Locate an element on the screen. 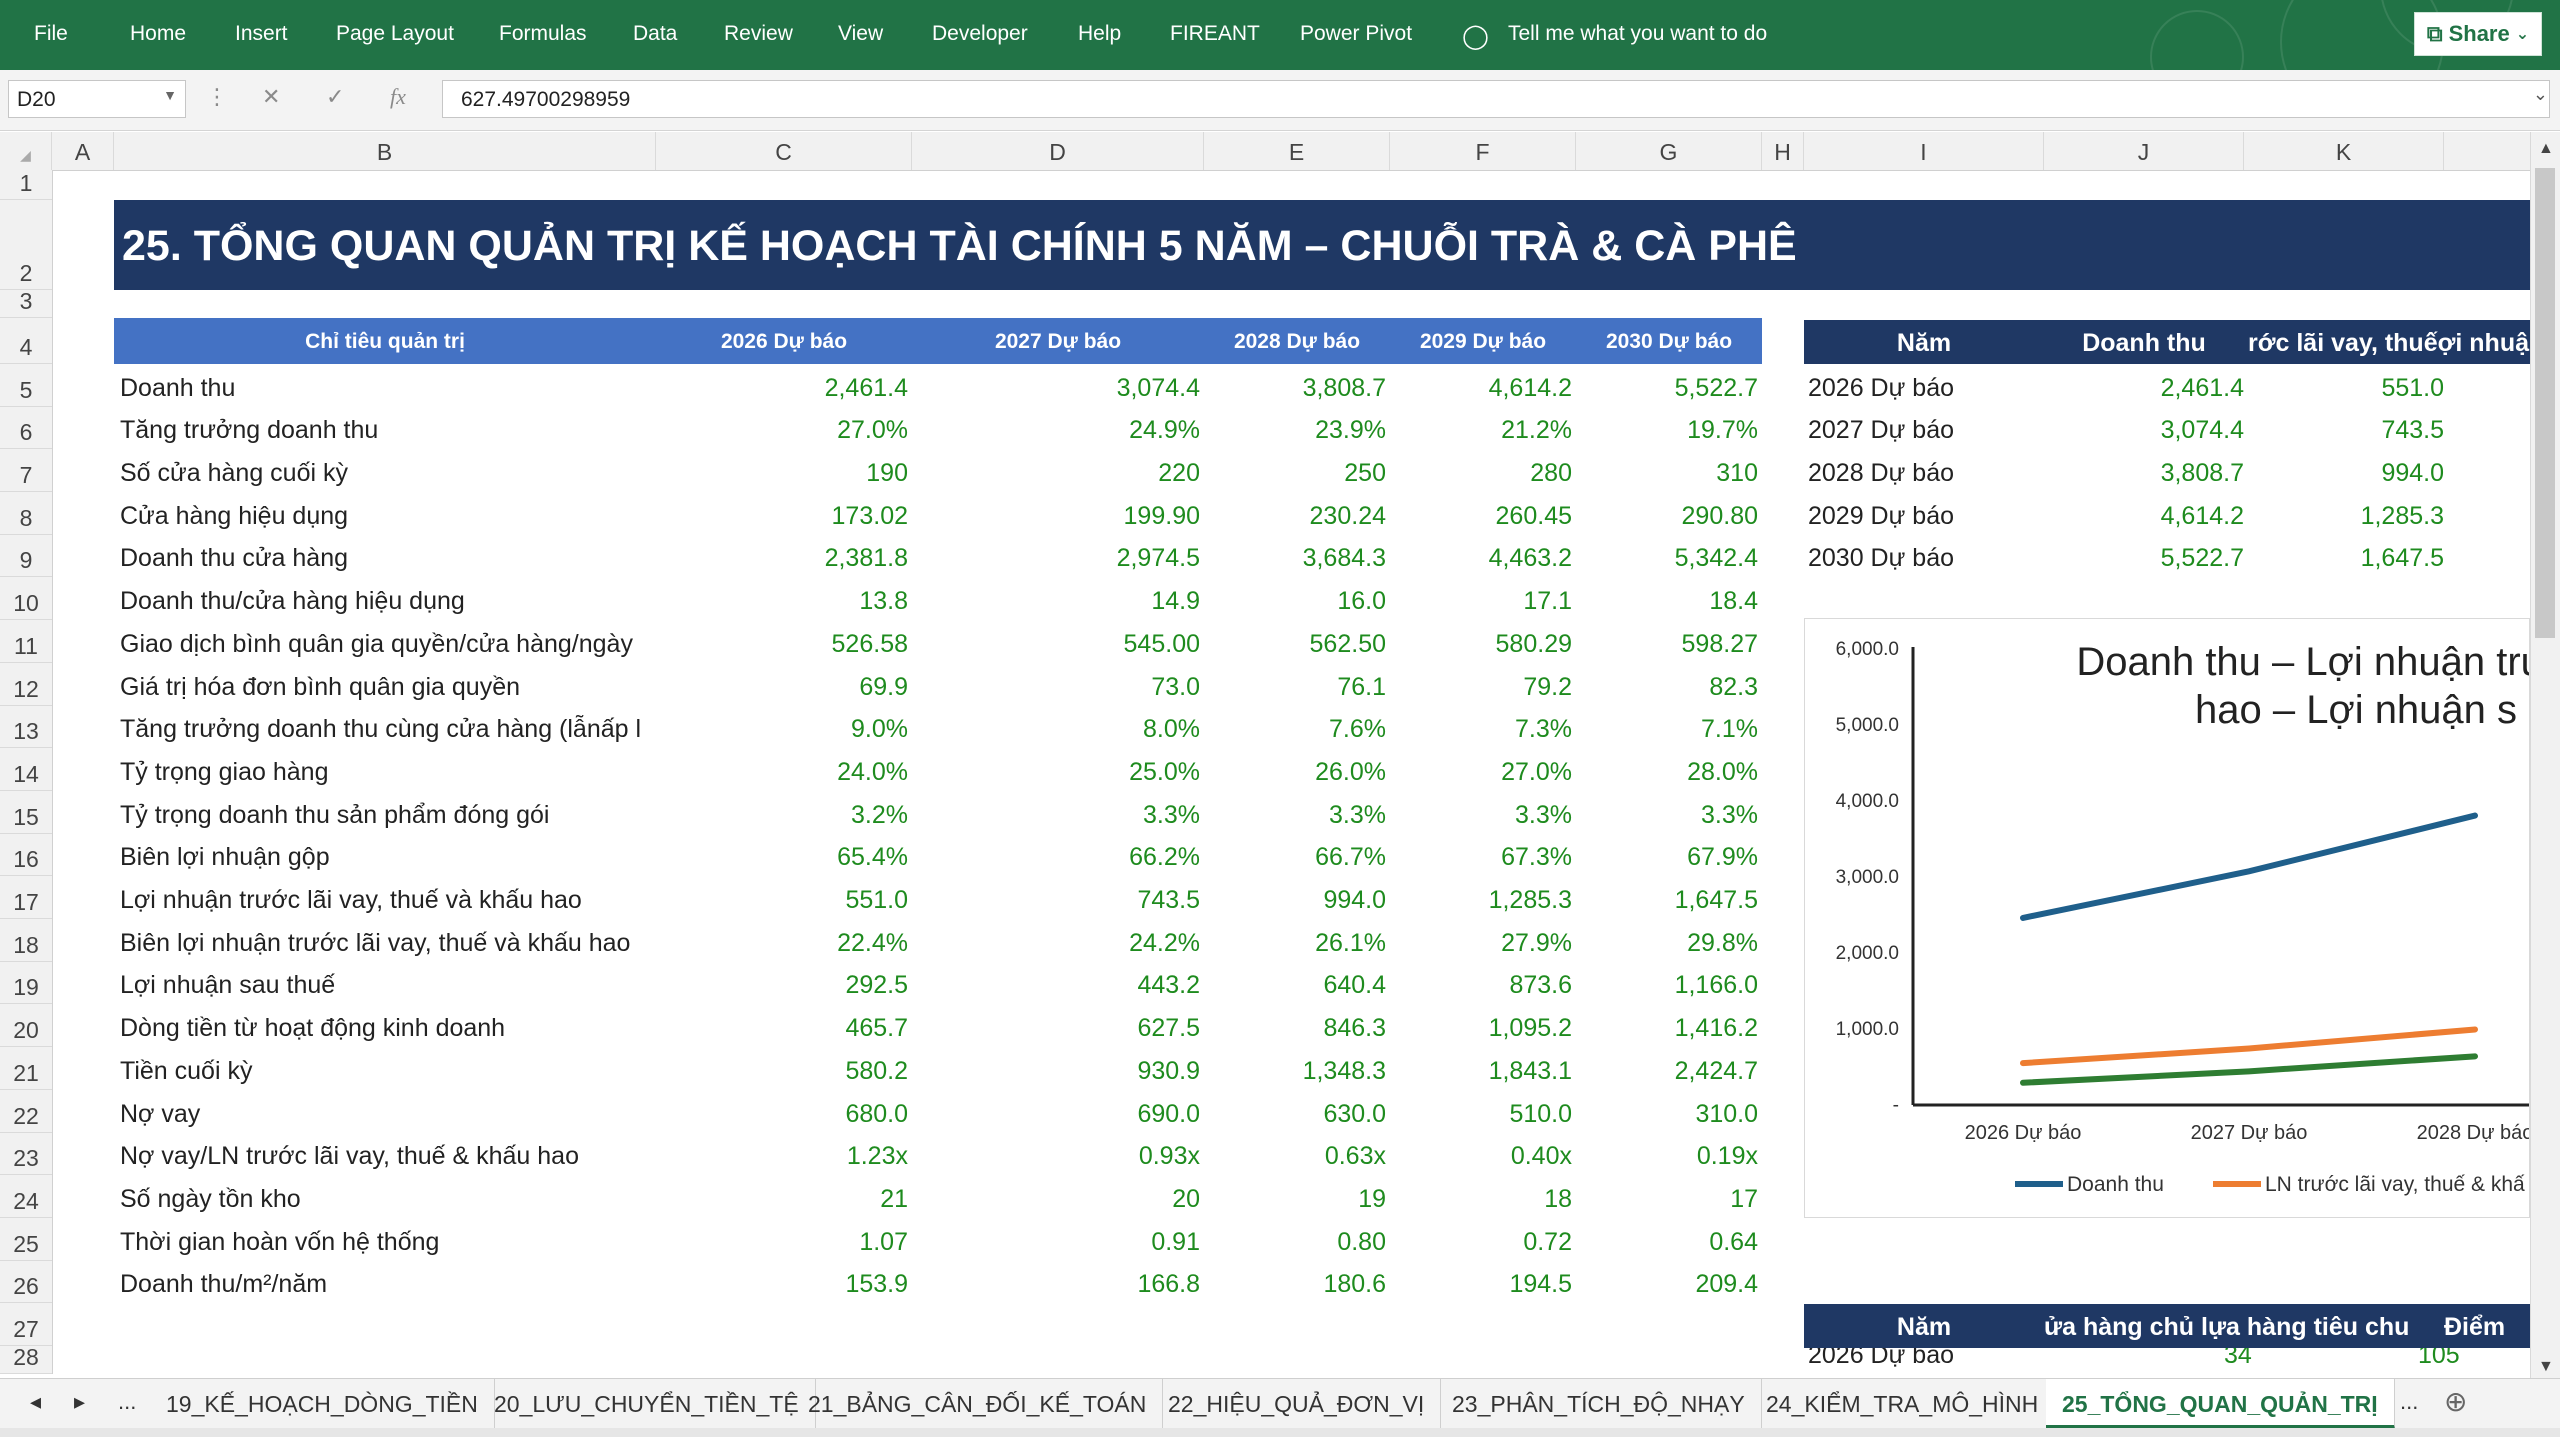 The width and height of the screenshot is (2560, 1437). side-ebitda: 1,647.5 is located at coordinates (2402, 558).